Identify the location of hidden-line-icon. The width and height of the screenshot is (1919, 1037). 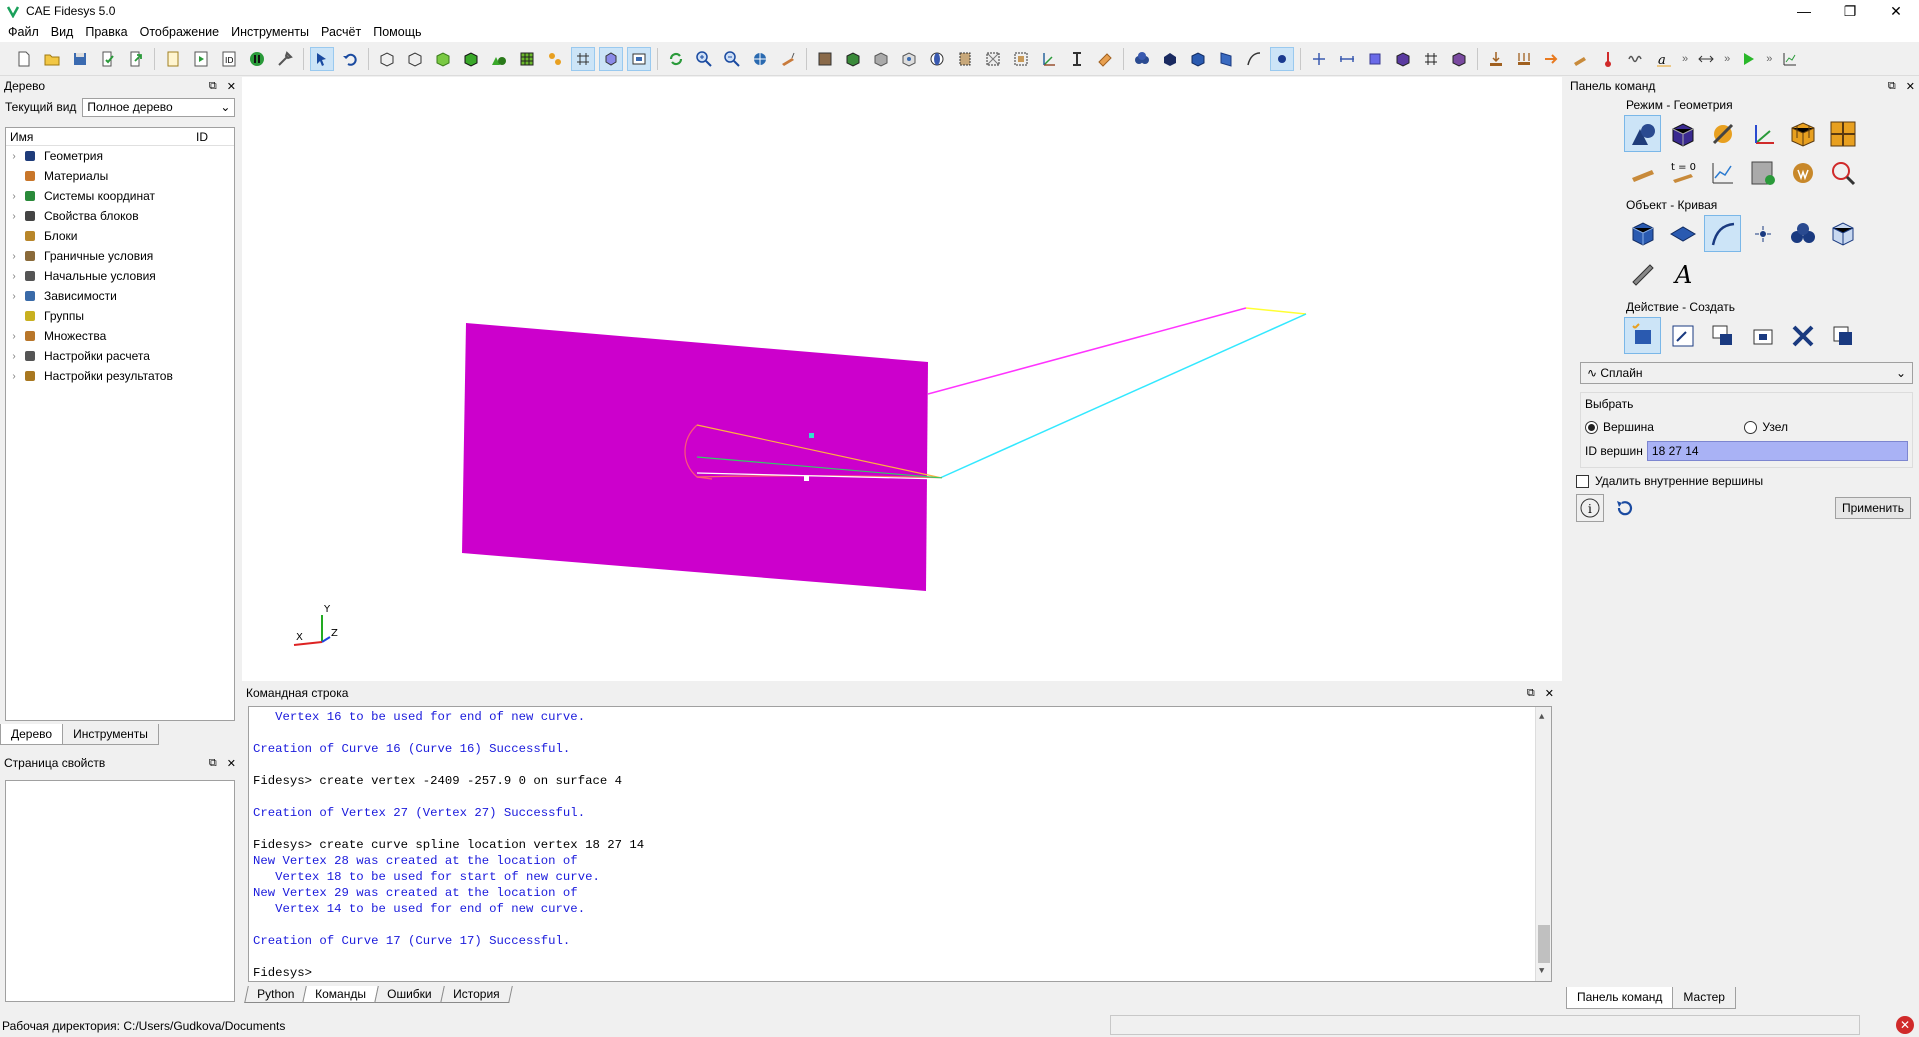
(415, 59).